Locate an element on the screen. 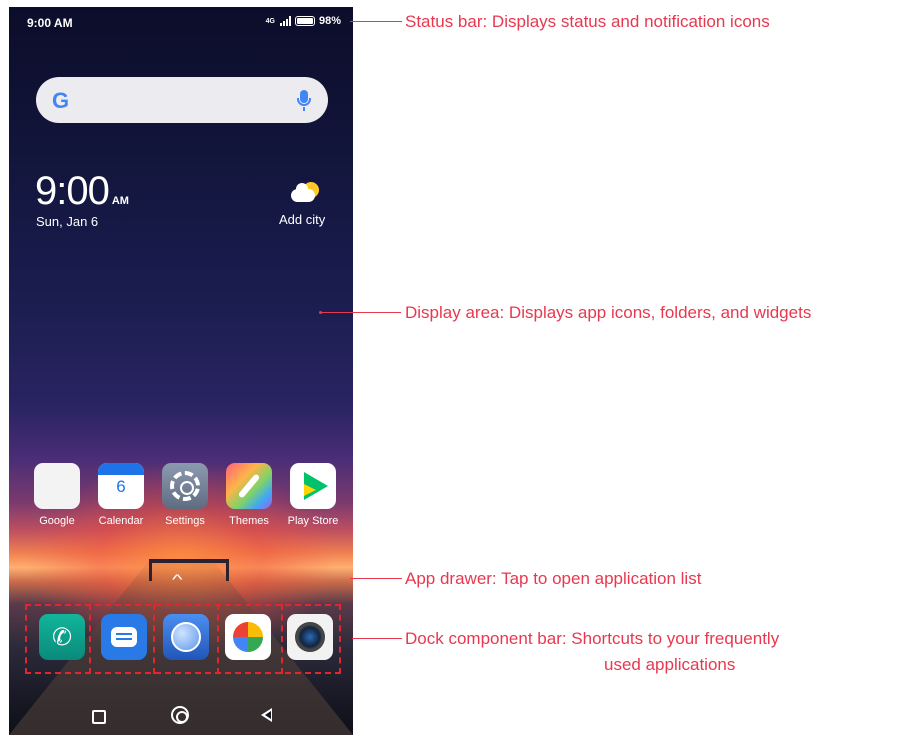 This screenshot has width=903, height=735. callout-line-display is located at coordinates (361, 312).